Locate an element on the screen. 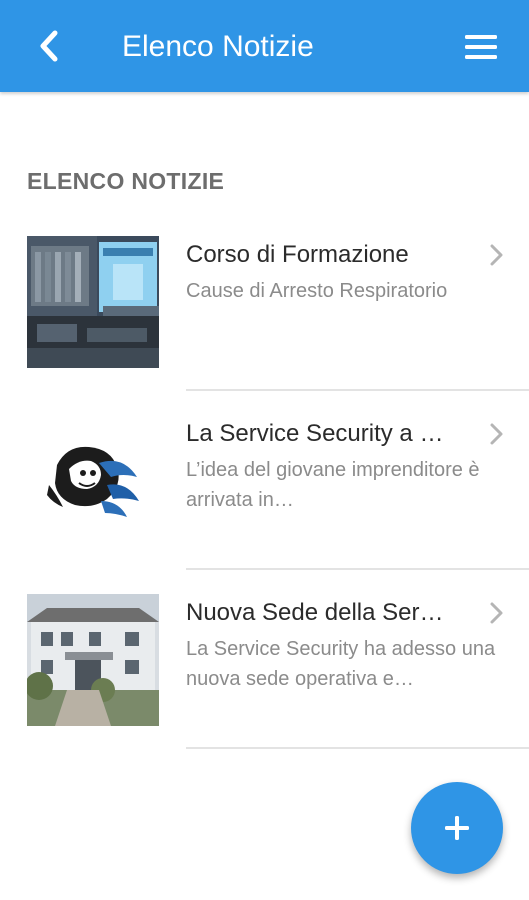  section-title: ELENCO NOTIZIE is located at coordinates (126, 181).